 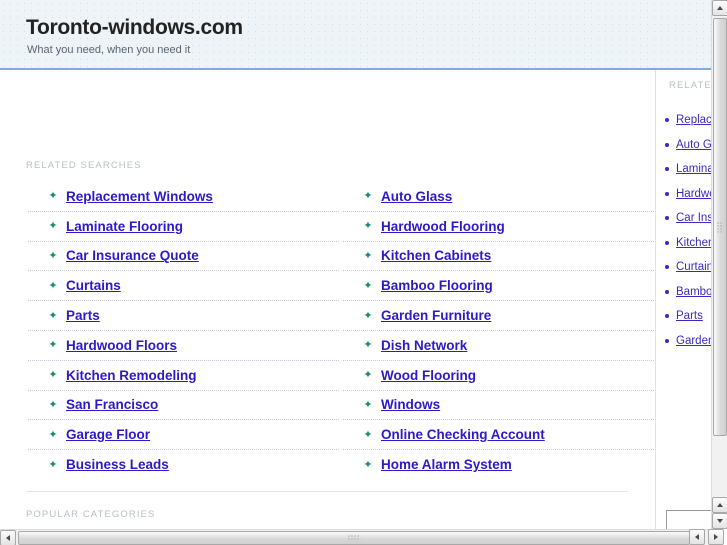 What do you see at coordinates (327, 491) in the screenshot?
I see `section-divider` at bounding box center [327, 491].